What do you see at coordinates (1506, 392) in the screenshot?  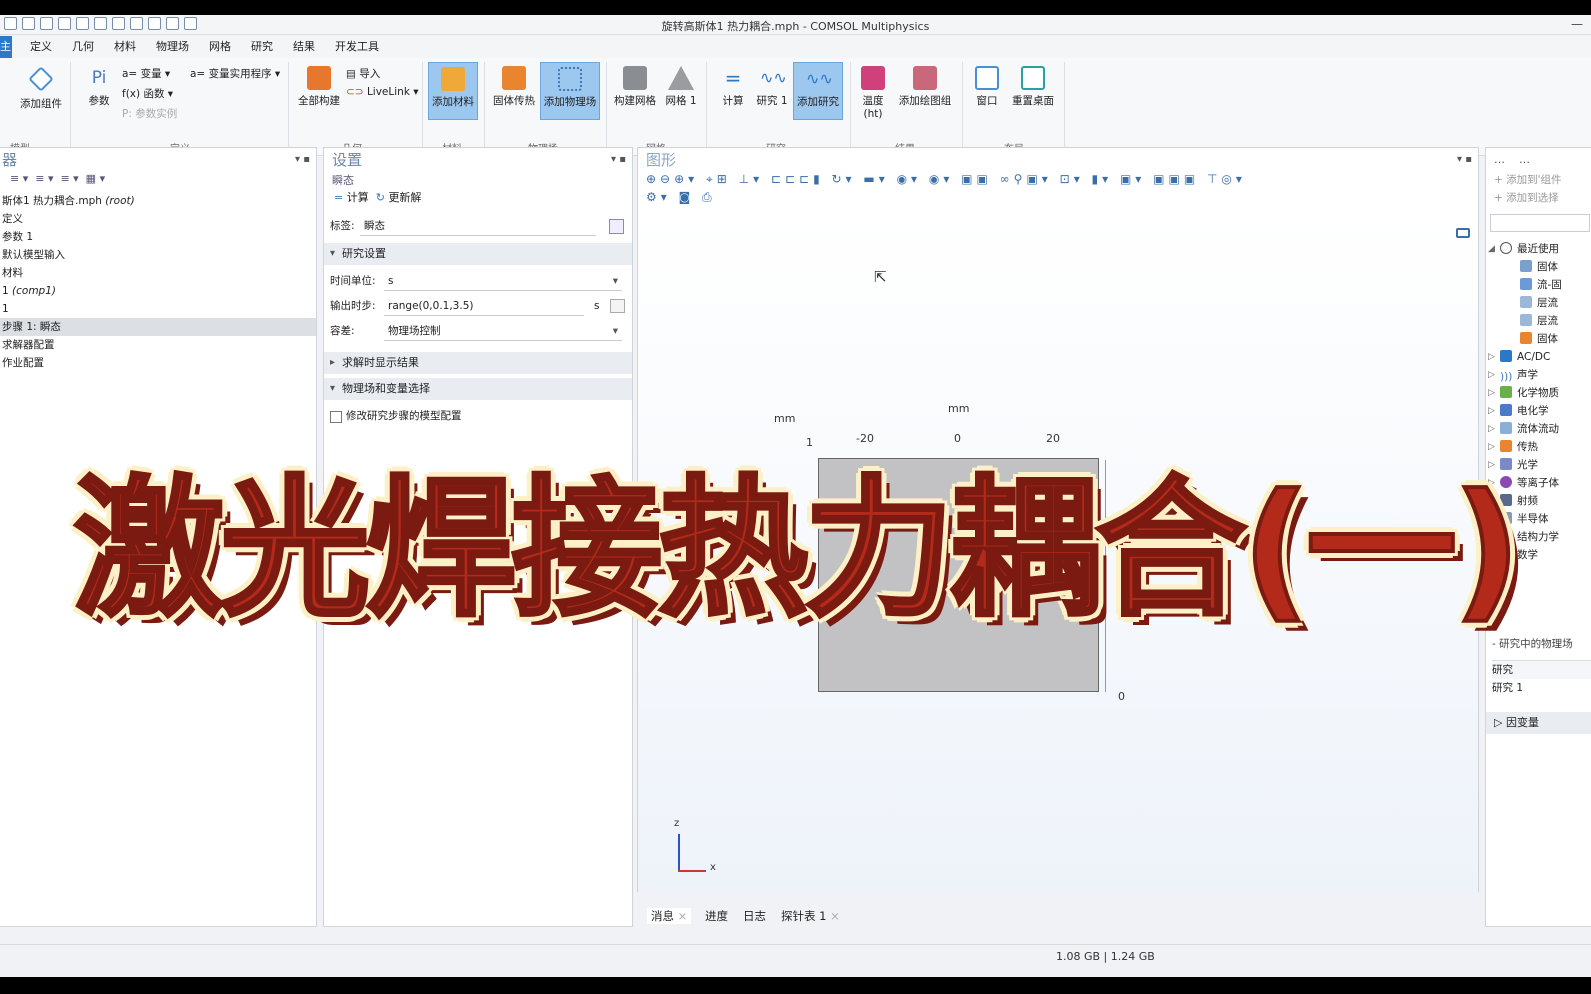 I see `chemical-icon` at bounding box center [1506, 392].